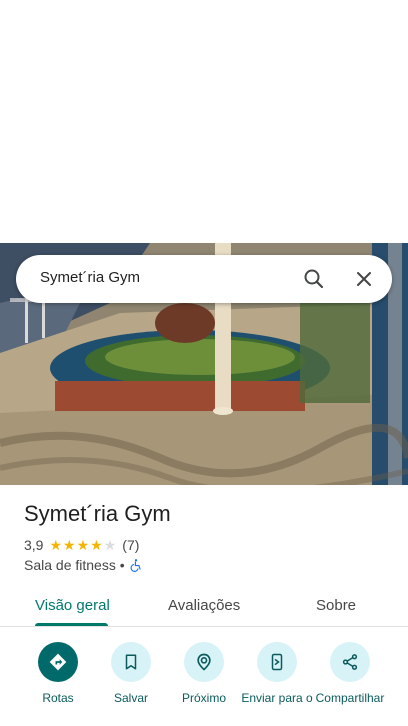  I want to click on tab-reviews: Avaliações, so click(204, 605).